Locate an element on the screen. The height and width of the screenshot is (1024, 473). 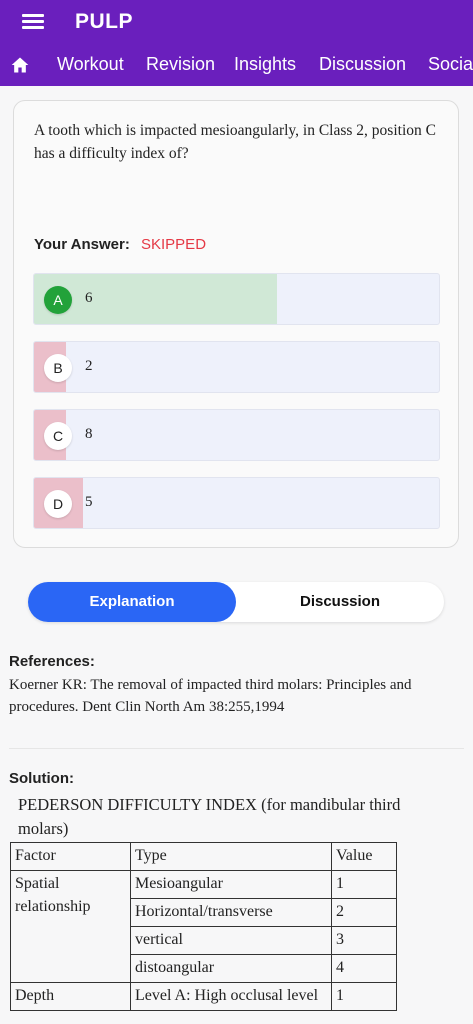
discussion-tab: Discussion is located at coordinates (340, 602).